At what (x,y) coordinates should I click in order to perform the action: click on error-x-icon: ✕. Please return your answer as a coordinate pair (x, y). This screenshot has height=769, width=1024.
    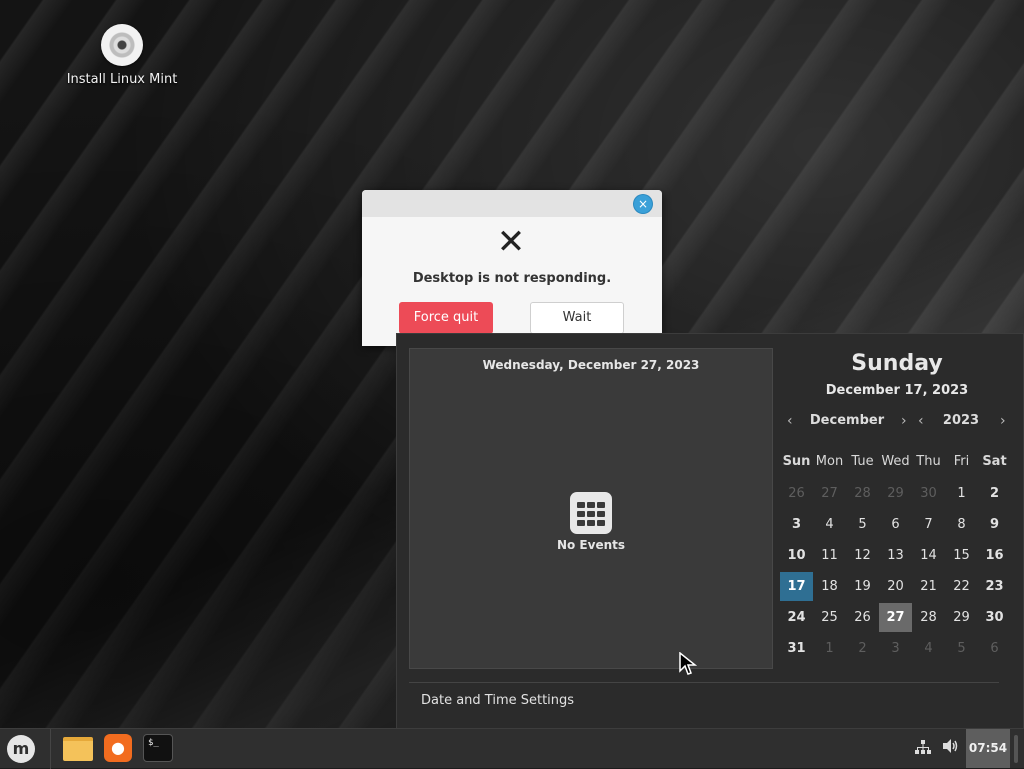
    Looking at the image, I should click on (511, 242).